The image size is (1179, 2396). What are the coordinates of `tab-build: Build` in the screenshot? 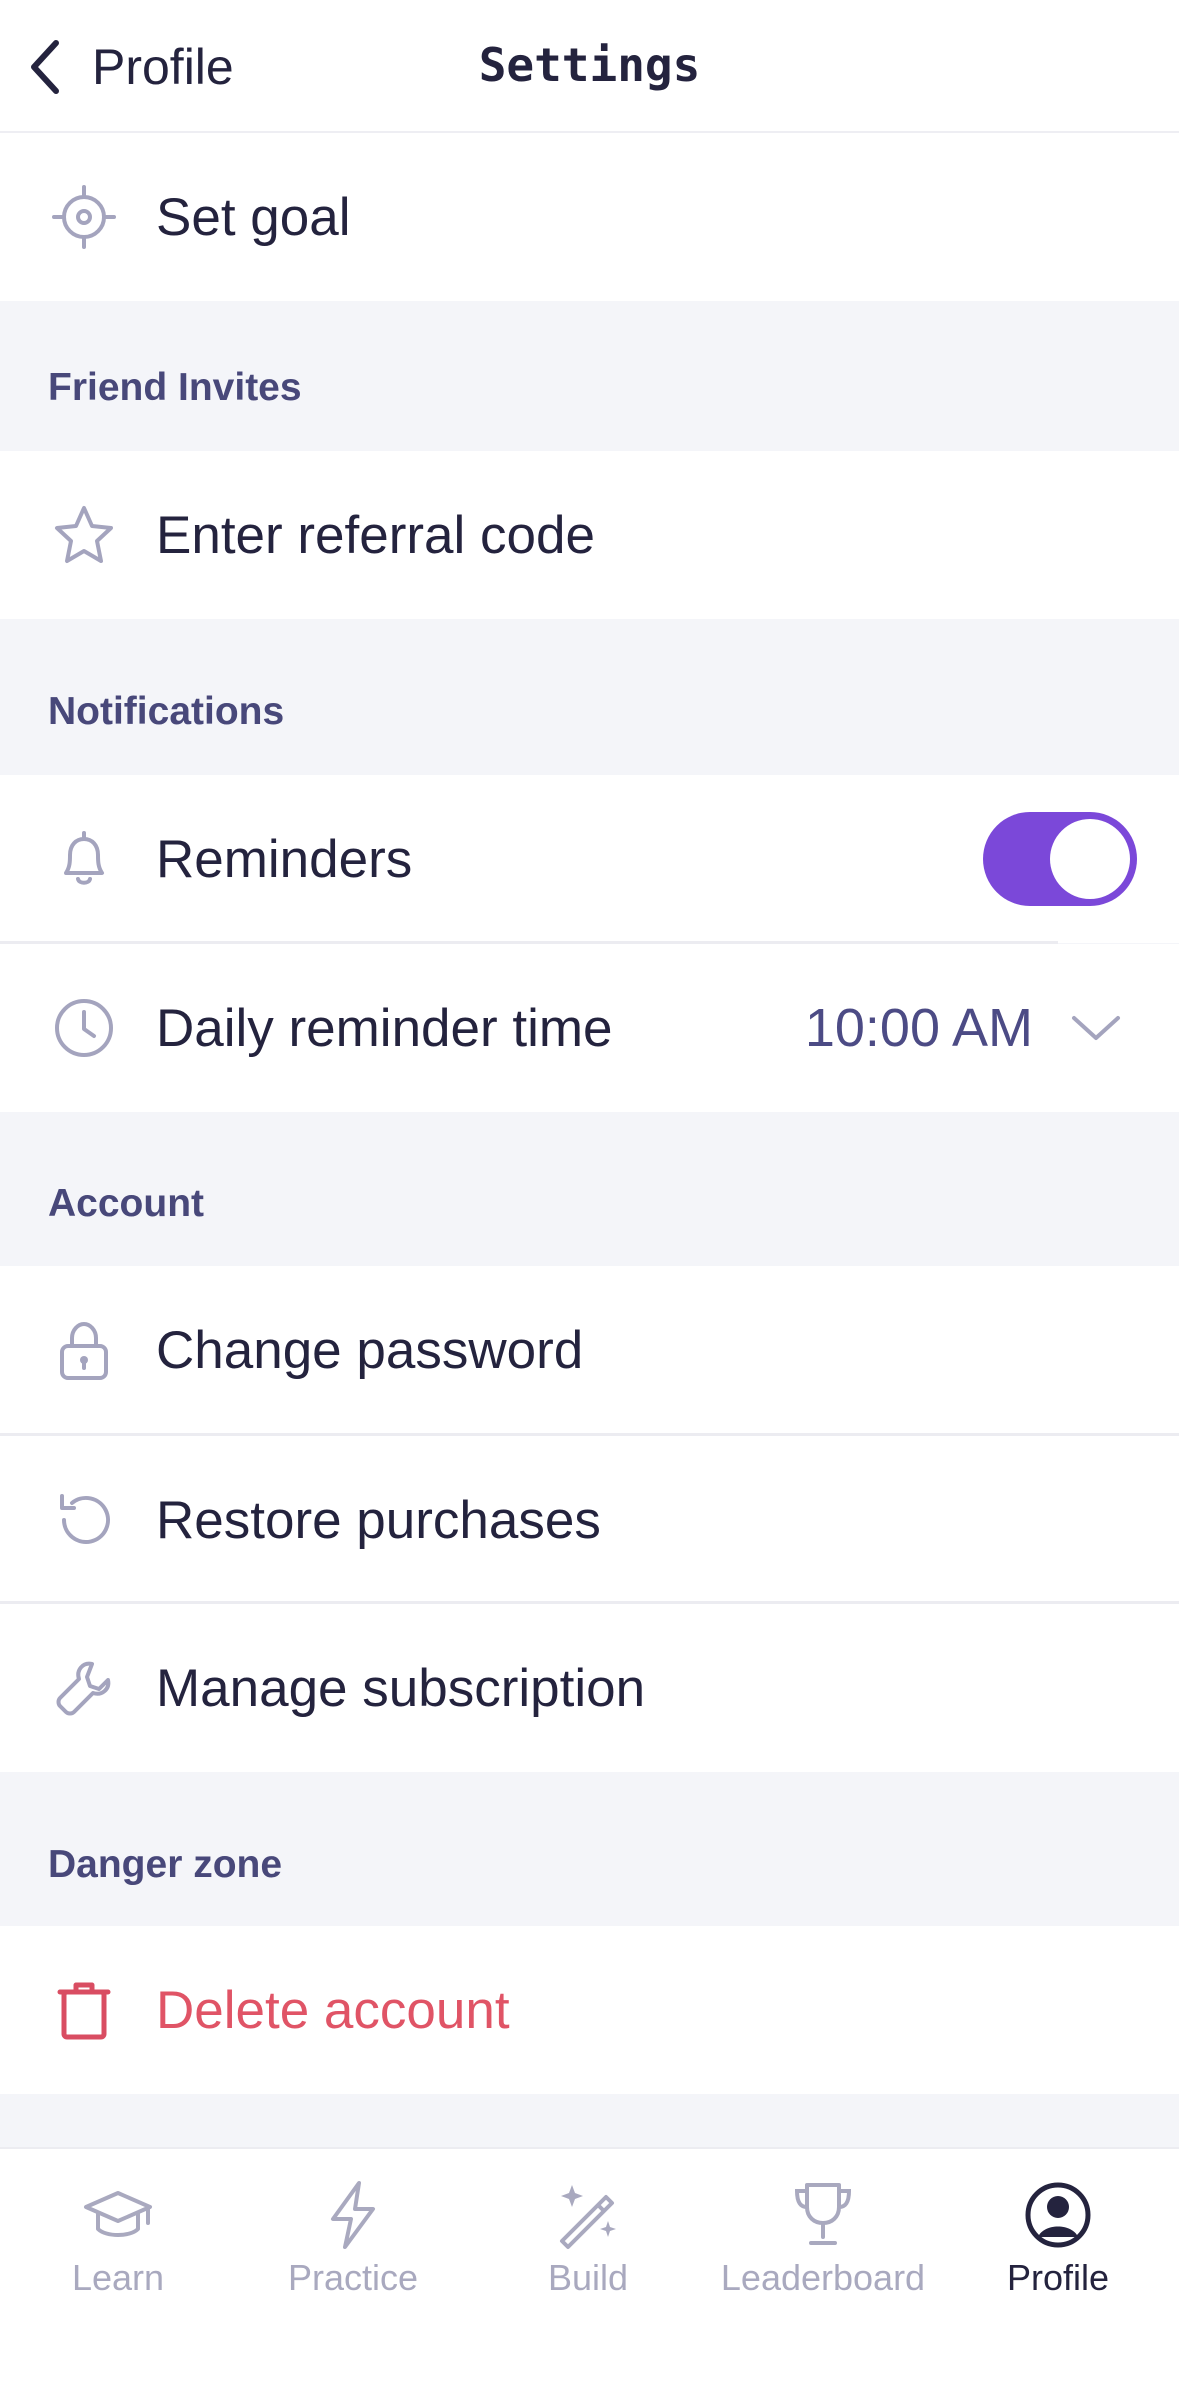 It's located at (588, 2244).